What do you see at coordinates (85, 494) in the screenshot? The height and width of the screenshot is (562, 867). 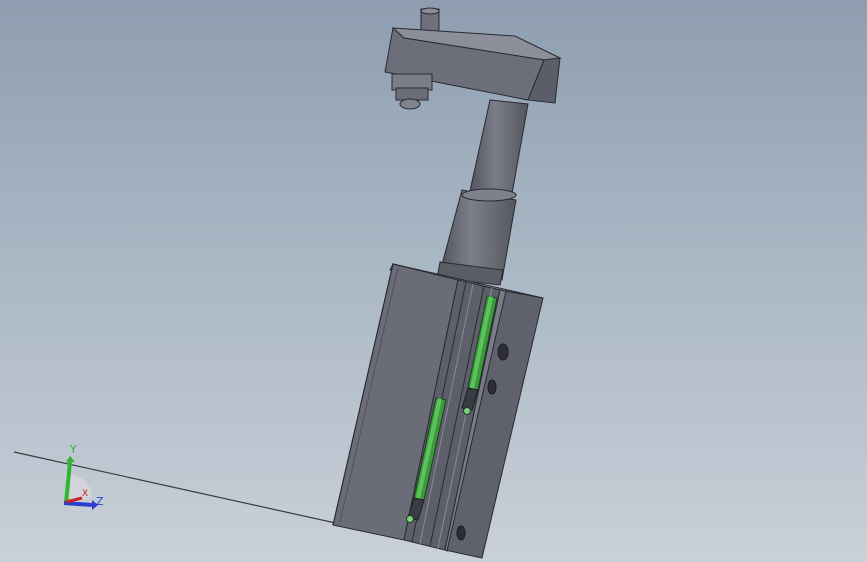 I see `x-axis-label: X` at bounding box center [85, 494].